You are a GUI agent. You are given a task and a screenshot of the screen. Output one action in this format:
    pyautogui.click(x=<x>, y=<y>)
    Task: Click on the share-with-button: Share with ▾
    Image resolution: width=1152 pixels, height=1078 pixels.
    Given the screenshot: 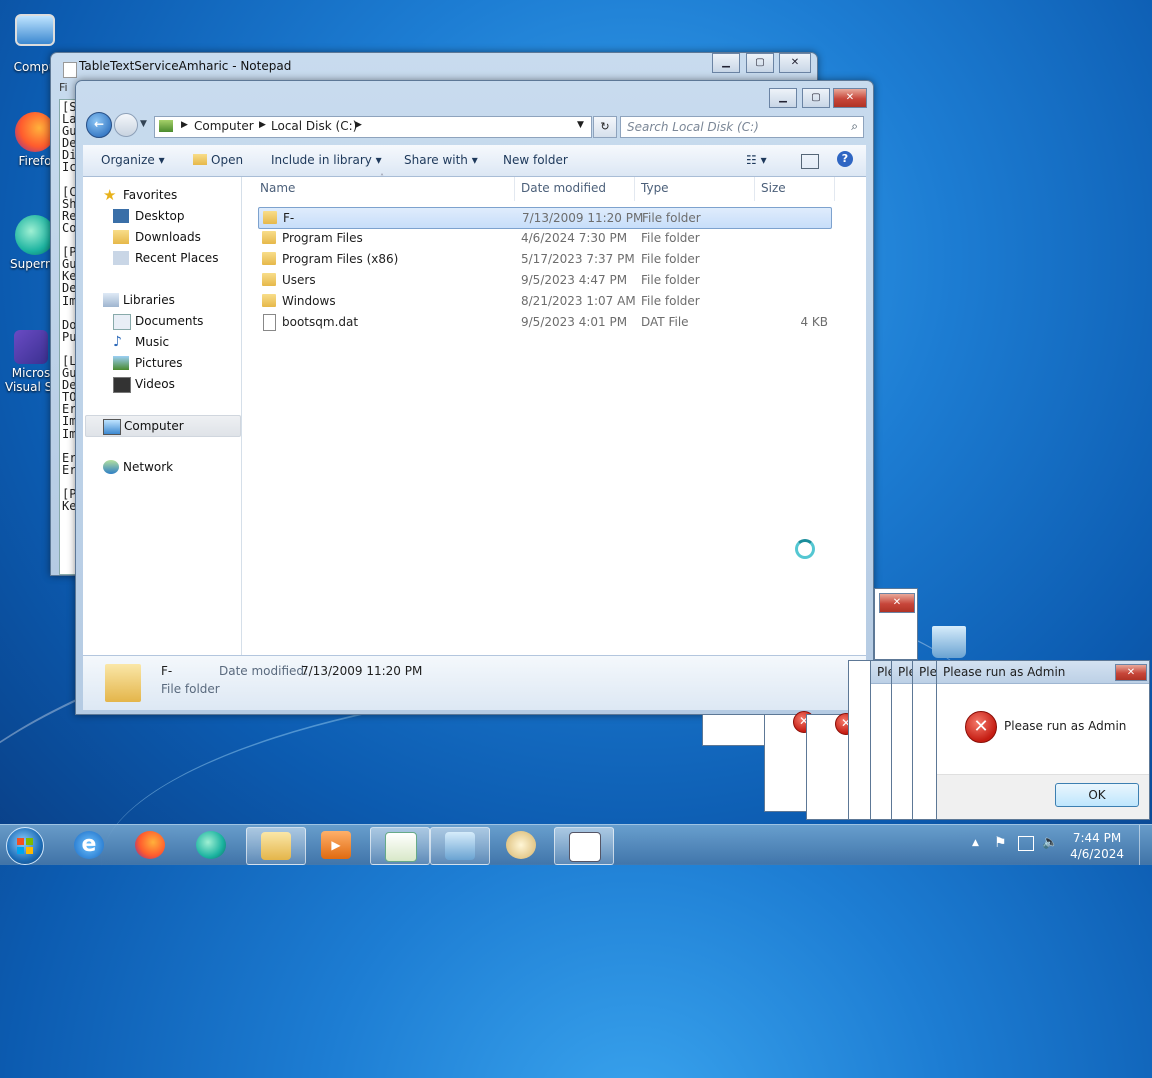 What is the action you would take?
    pyautogui.click(x=441, y=160)
    